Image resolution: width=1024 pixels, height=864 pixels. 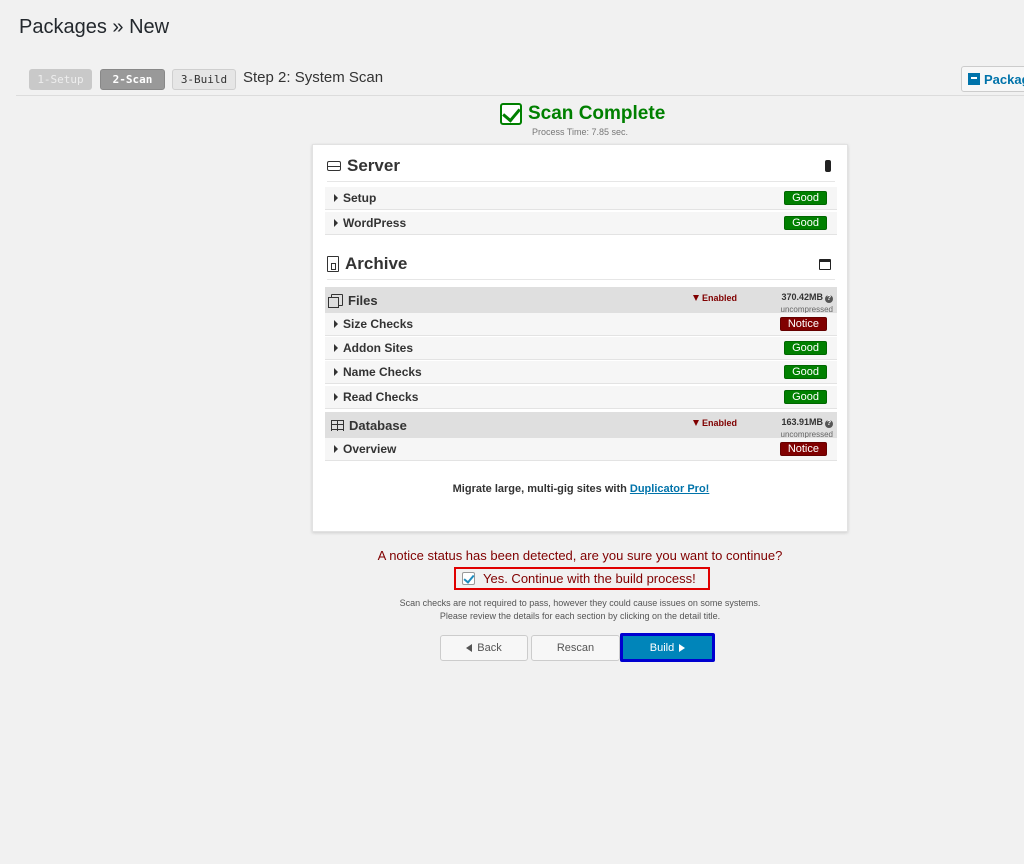 What do you see at coordinates (580, 132) in the screenshot?
I see `process-time: Process Time: 7.85 sec.` at bounding box center [580, 132].